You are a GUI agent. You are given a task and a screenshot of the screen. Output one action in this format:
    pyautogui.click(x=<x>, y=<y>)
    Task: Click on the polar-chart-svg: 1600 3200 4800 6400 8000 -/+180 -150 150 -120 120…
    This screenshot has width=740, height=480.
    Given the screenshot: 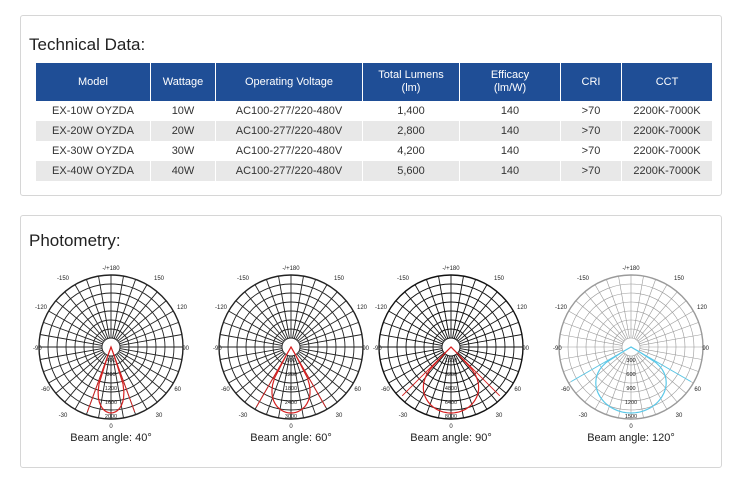 What is the action you would take?
    pyautogui.click(x=451, y=348)
    